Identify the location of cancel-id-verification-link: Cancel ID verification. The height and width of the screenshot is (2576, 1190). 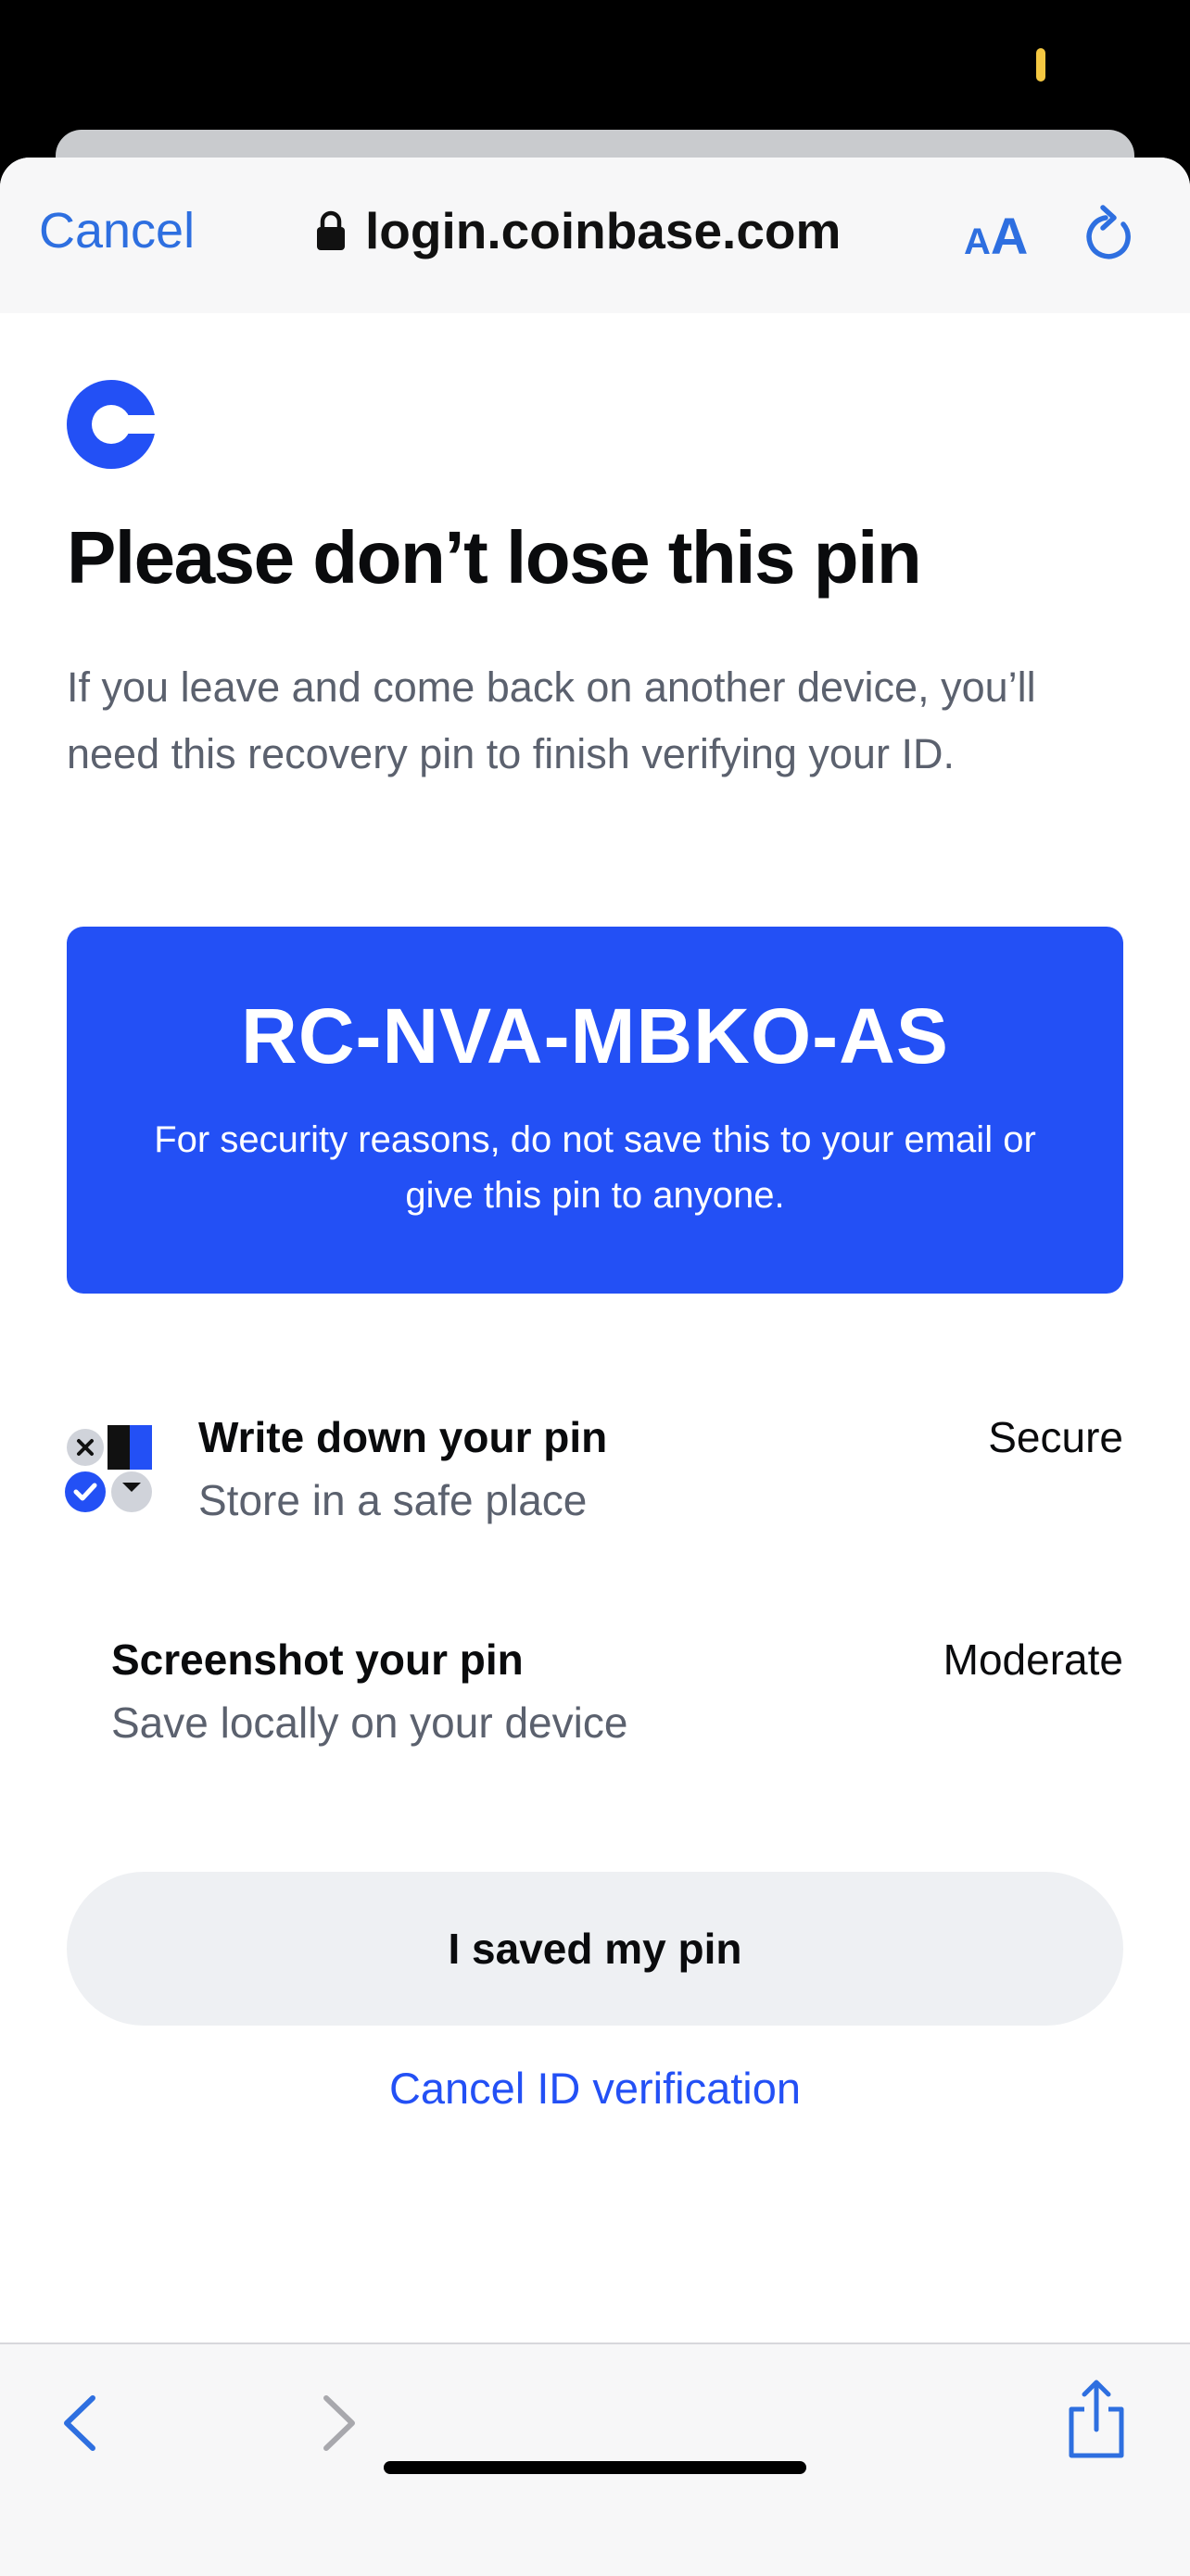
(595, 2088).